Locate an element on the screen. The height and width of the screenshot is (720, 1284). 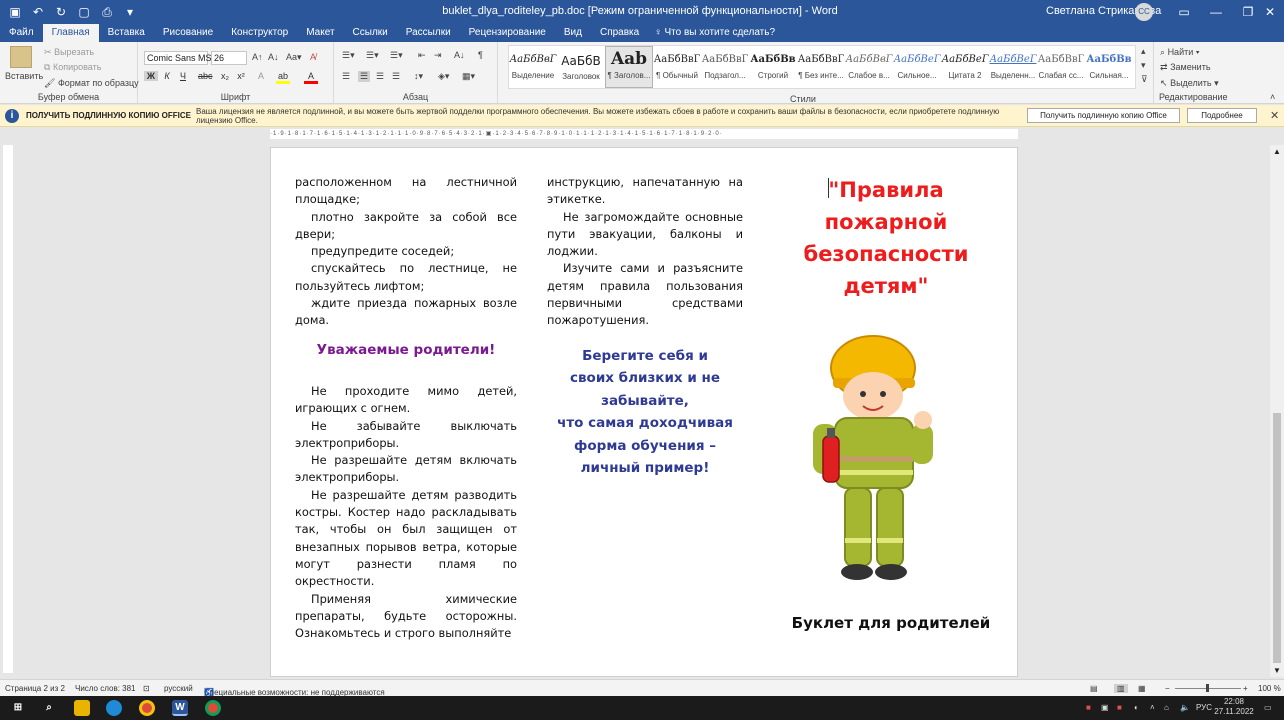
superscript-icon: x² is located at coordinates (241, 76).